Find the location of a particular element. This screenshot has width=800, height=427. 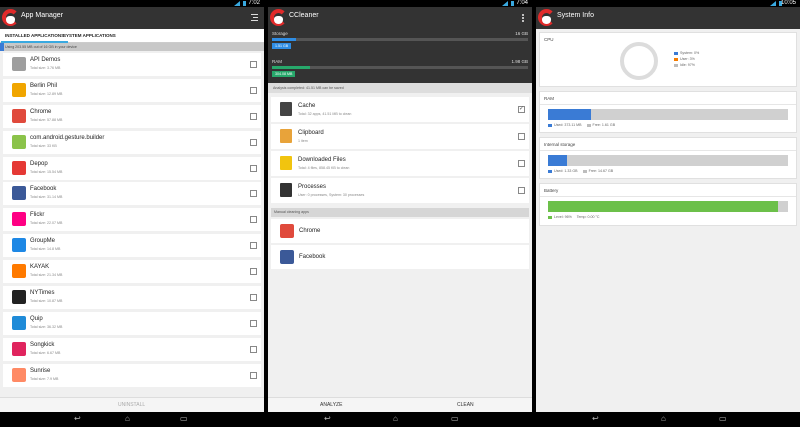

internal-storage-label: Internal storage is located at coordinates (560, 144).